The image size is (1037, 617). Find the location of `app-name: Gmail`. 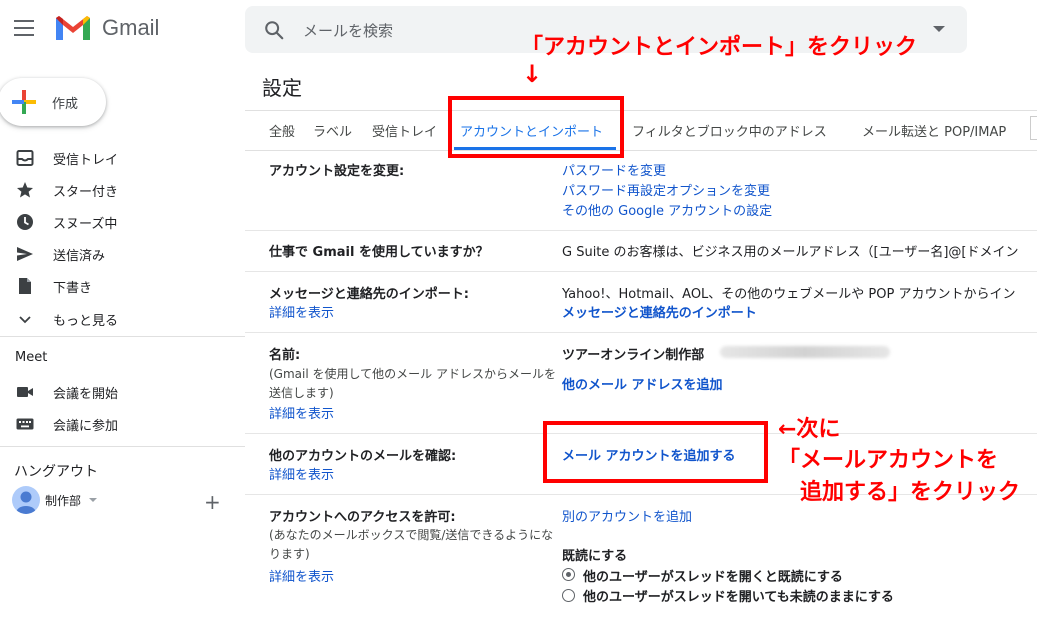

app-name: Gmail is located at coordinates (131, 27).